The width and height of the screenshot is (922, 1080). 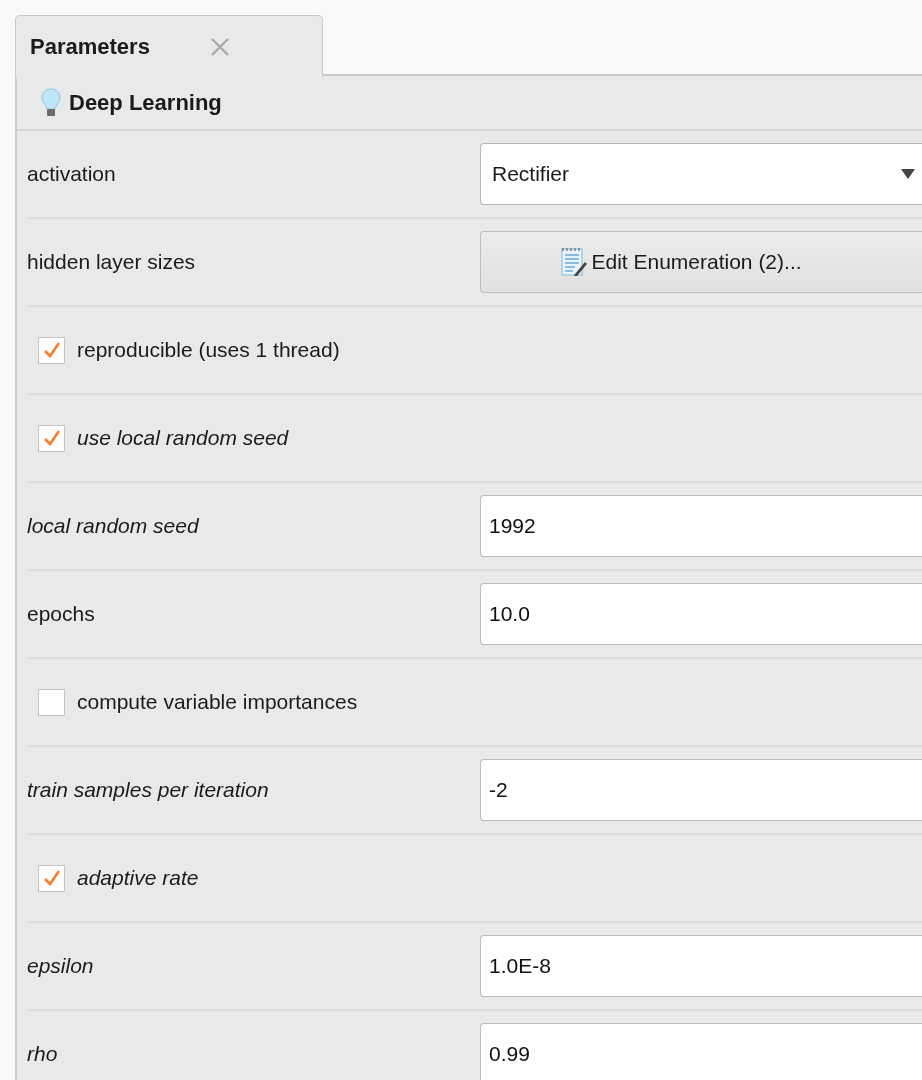 What do you see at coordinates (701, 614) in the screenshot?
I see `parameter-input: 10.0` at bounding box center [701, 614].